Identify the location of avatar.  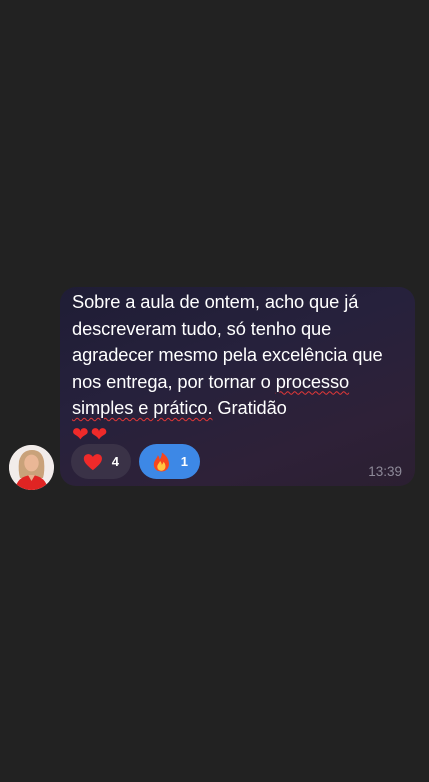
(31, 467).